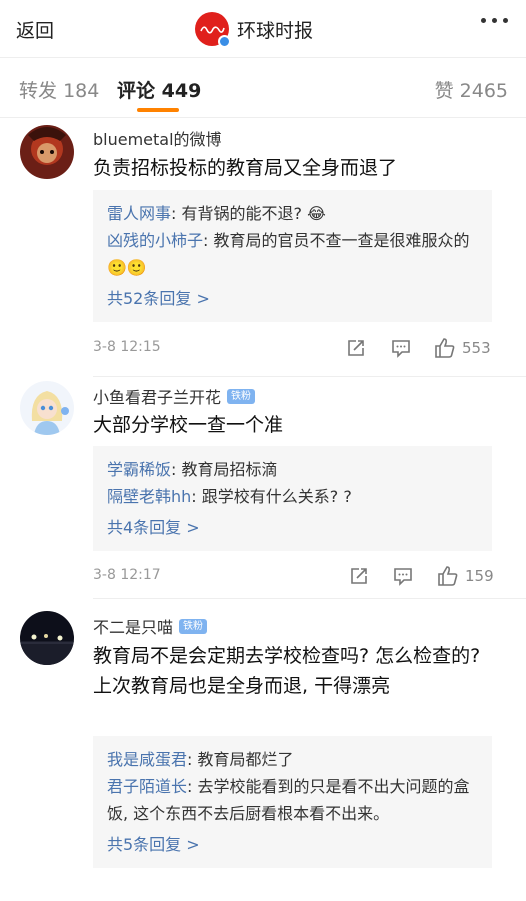 The height and width of the screenshot is (901, 526). Describe the element at coordinates (271, 496) in the screenshot. I see `reply-text: : 跟学校有什么关系? ?` at that location.